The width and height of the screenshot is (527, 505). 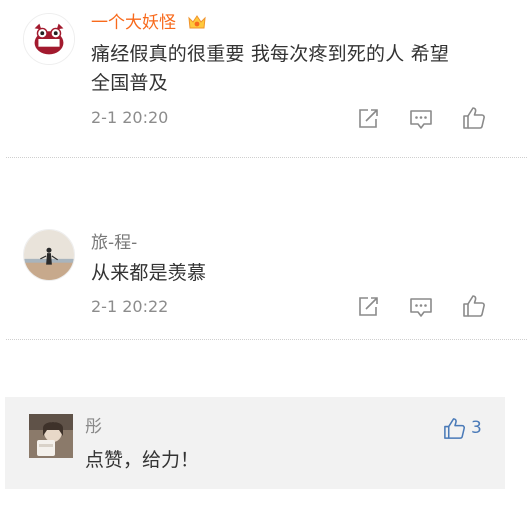 I want to click on comment-text: 痛经假真的很重要 我每次疼到死的人 希望 全国普及, so click(x=296, y=69).